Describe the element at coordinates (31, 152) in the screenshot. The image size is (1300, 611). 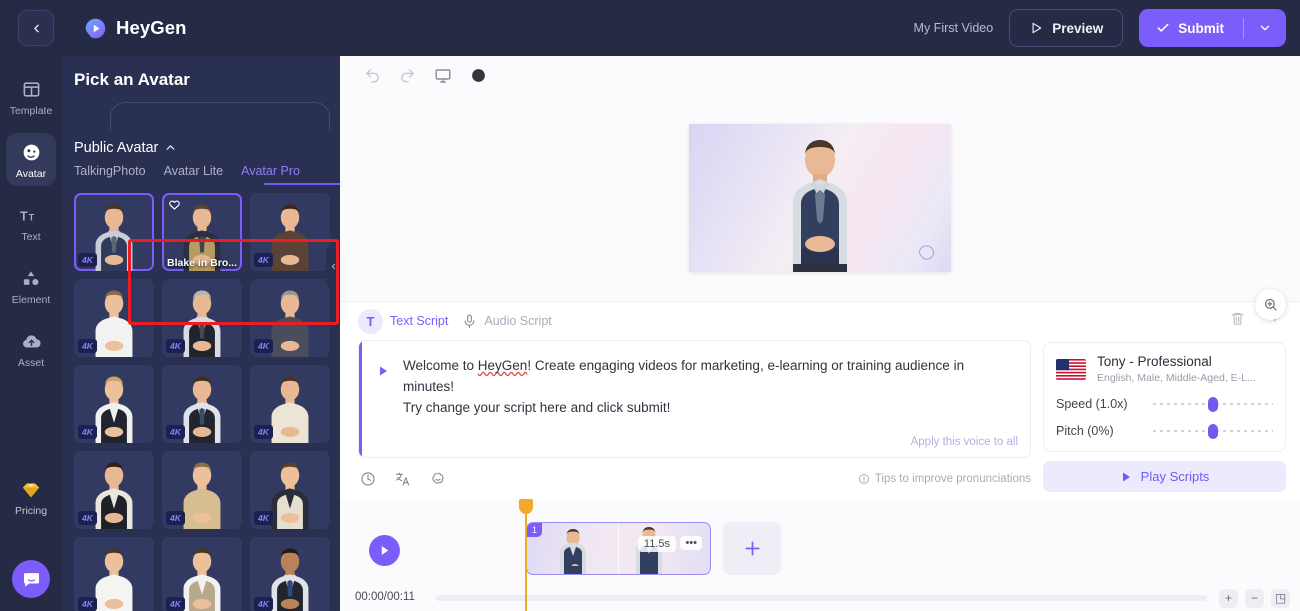
I see `avatar-icon` at that location.